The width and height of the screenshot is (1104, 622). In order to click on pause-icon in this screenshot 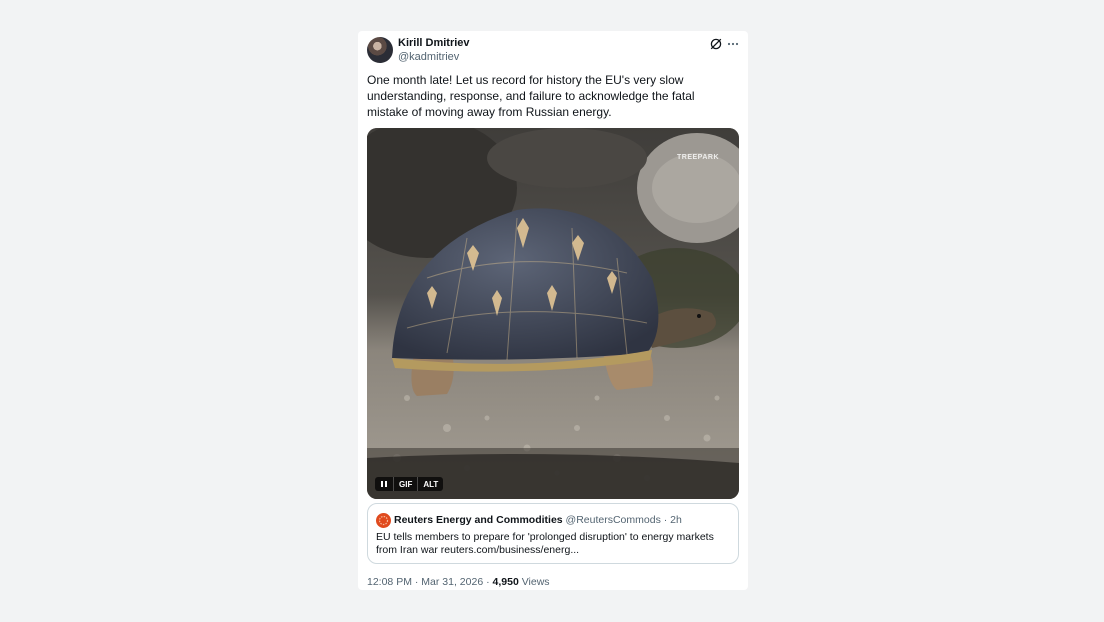, I will do `click(382, 484)`.